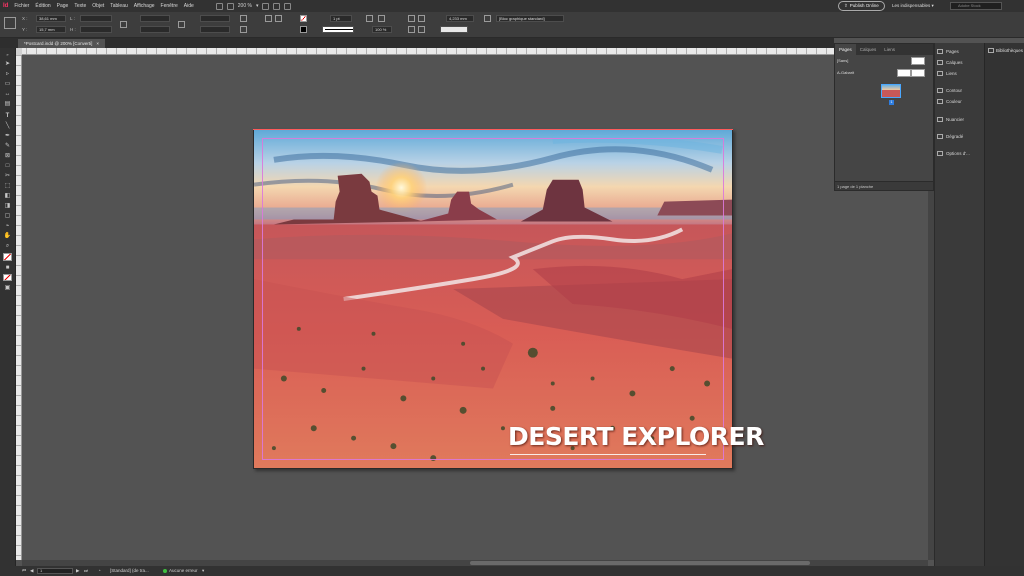 The width and height of the screenshot is (1024, 576). I want to click on free-transform-tool-icon: ⬚, so click(7, 186).